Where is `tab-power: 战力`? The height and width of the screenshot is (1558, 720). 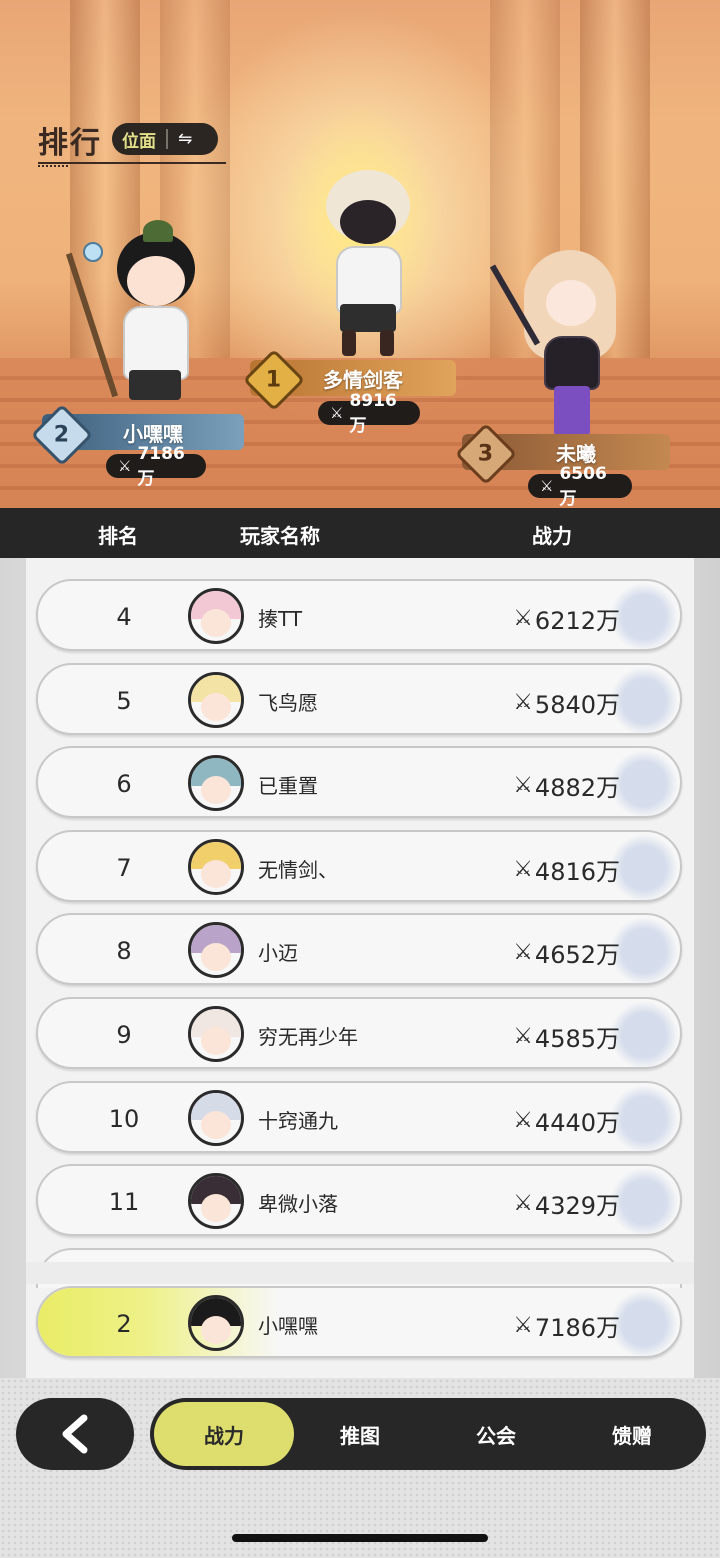 tab-power: 战力 is located at coordinates (224, 1434).